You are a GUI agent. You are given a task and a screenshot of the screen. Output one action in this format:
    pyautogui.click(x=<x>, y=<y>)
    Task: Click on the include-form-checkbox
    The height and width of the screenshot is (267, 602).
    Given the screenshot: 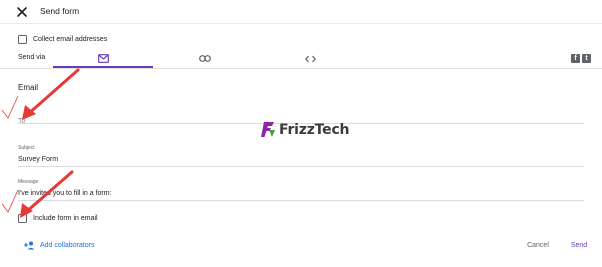 What is the action you would take?
    pyautogui.click(x=22, y=218)
    